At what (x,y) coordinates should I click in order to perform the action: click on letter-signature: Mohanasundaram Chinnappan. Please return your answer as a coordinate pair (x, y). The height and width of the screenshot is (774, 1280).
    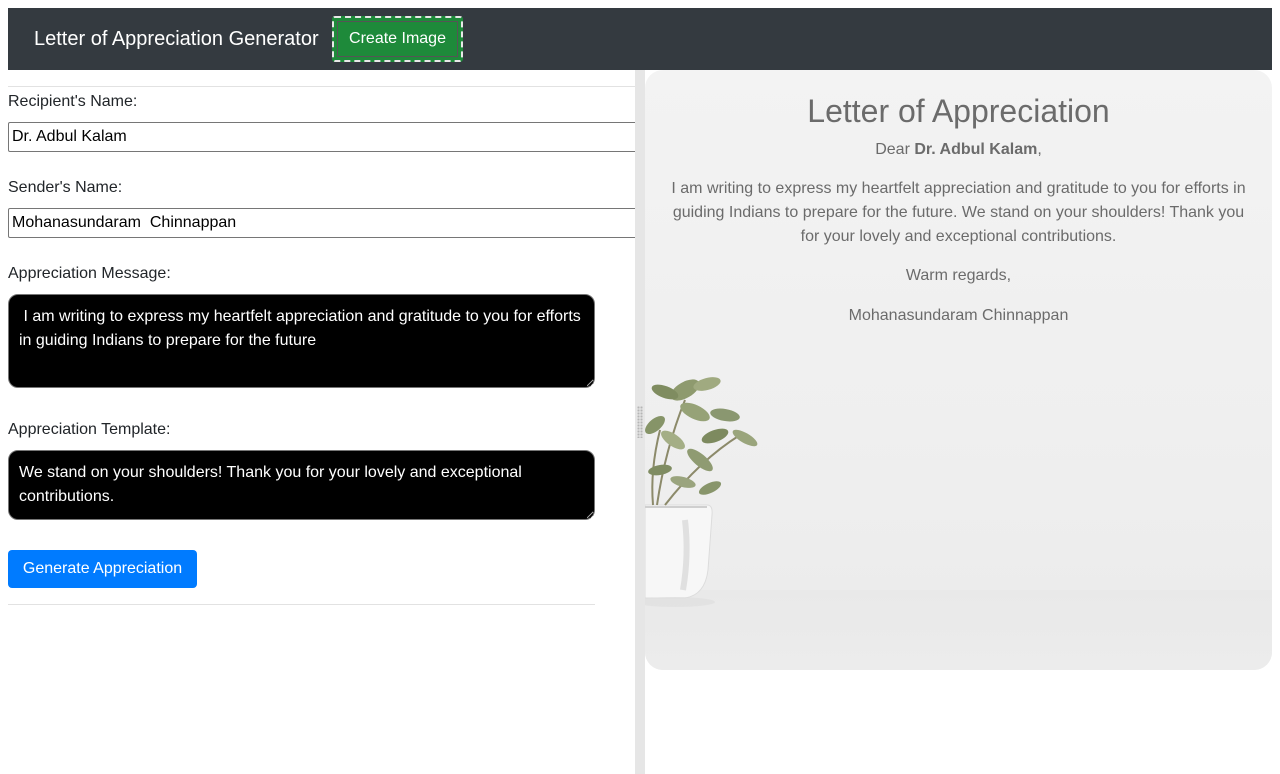
    Looking at the image, I should click on (958, 315).